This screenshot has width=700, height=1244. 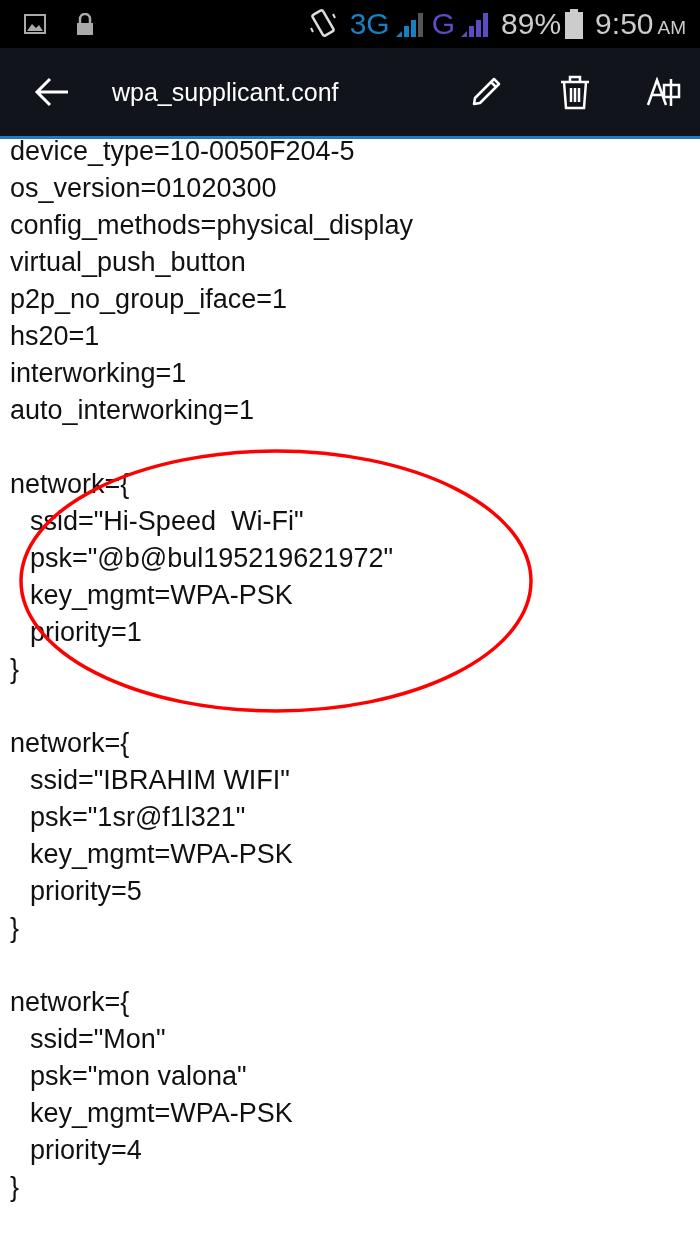 I want to click on config-line: config_methods=physical_display, so click(x=211, y=225).